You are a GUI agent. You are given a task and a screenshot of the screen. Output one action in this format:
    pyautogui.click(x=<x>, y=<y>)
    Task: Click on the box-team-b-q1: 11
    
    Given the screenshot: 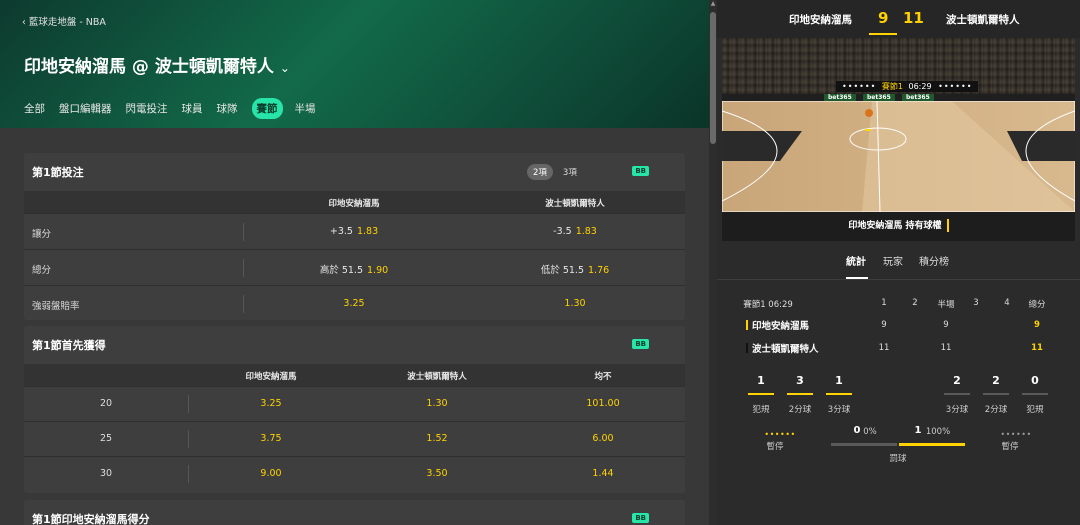 What is the action you would take?
    pyautogui.click(x=884, y=348)
    